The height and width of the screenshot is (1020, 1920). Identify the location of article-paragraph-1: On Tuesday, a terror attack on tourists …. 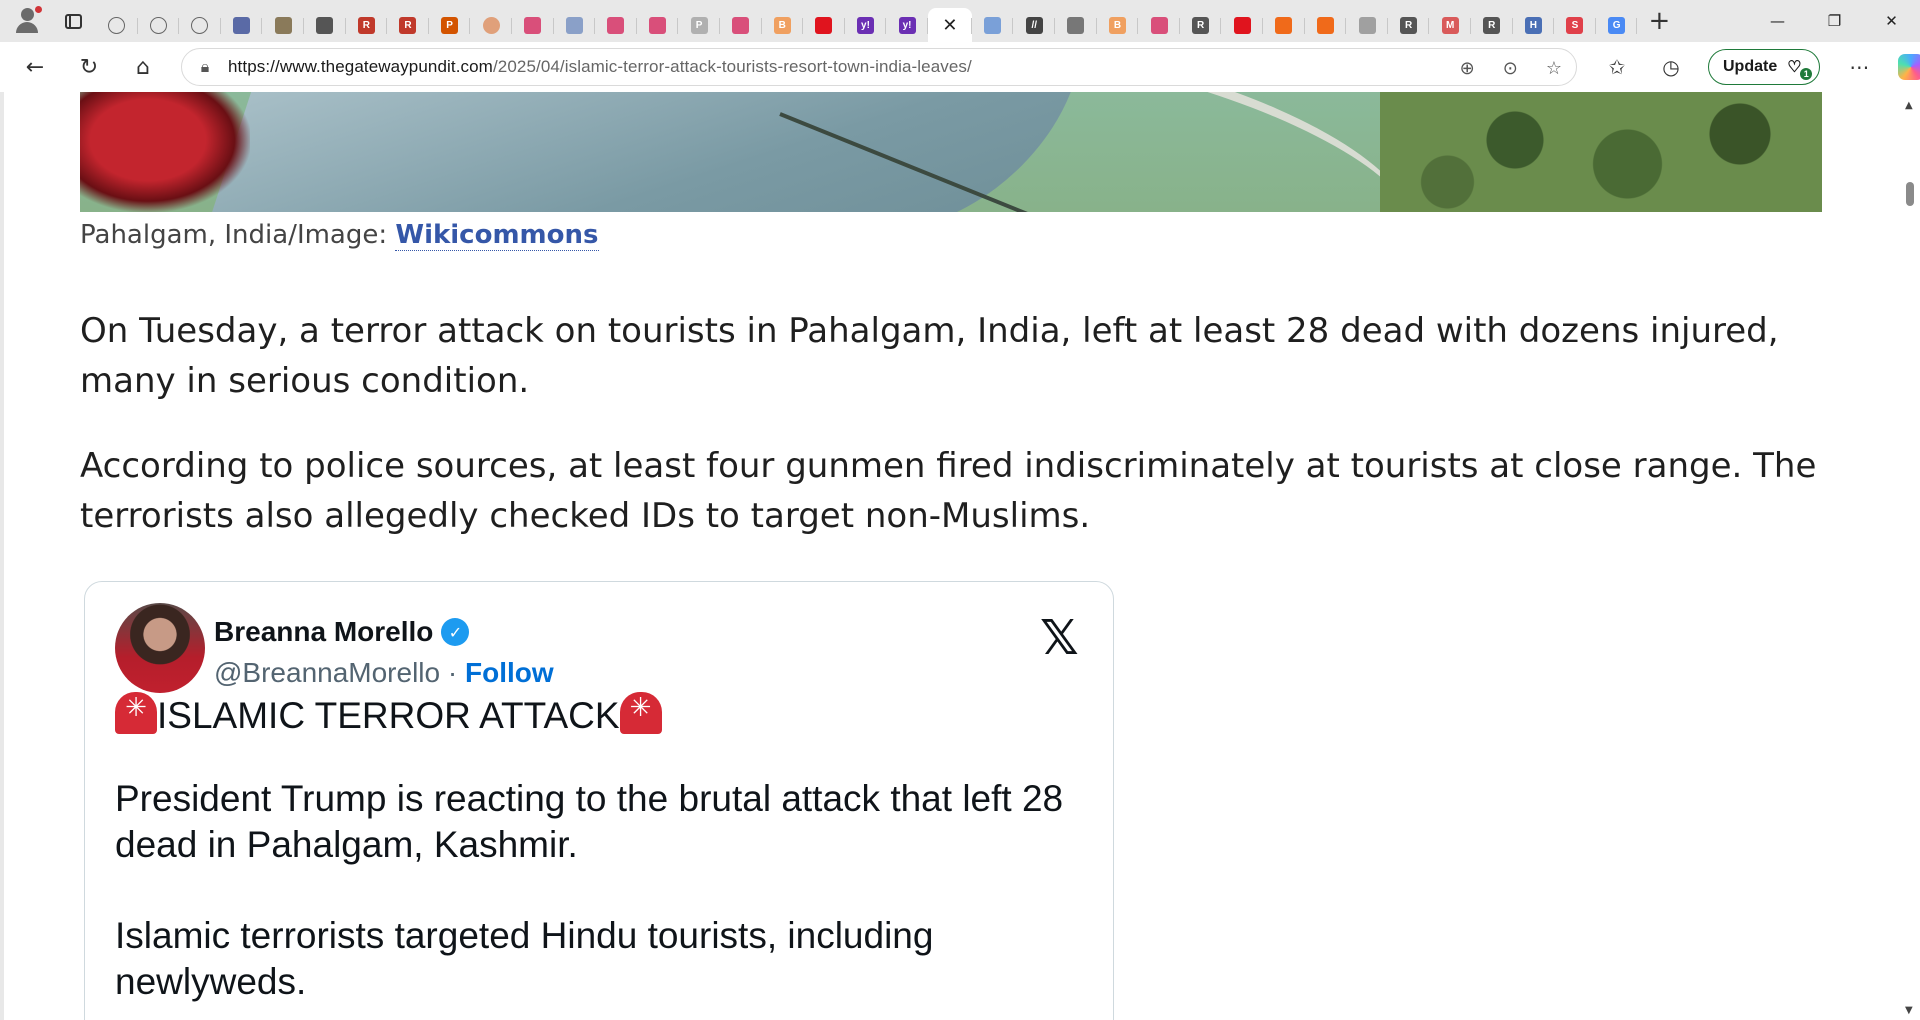
(929, 356).